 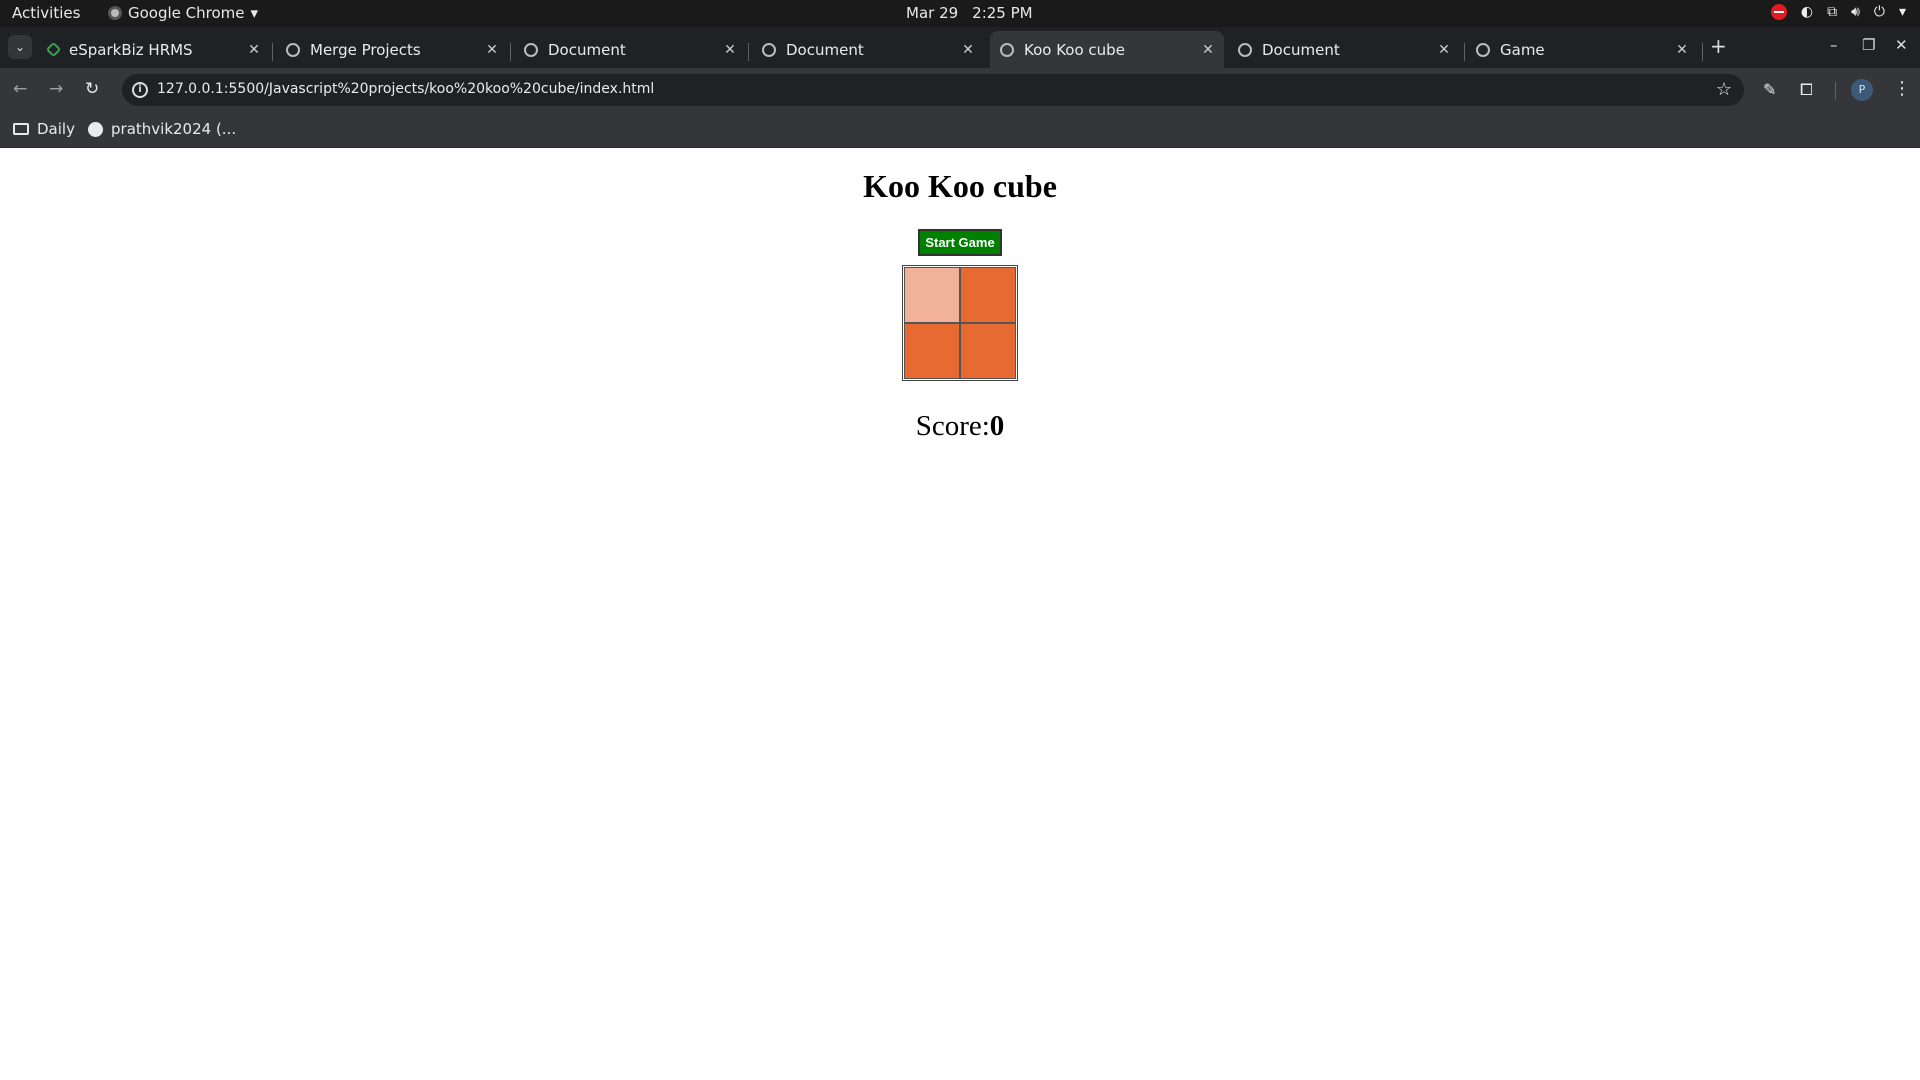 What do you see at coordinates (140, 90) in the screenshot?
I see `site-info-icon: i` at bounding box center [140, 90].